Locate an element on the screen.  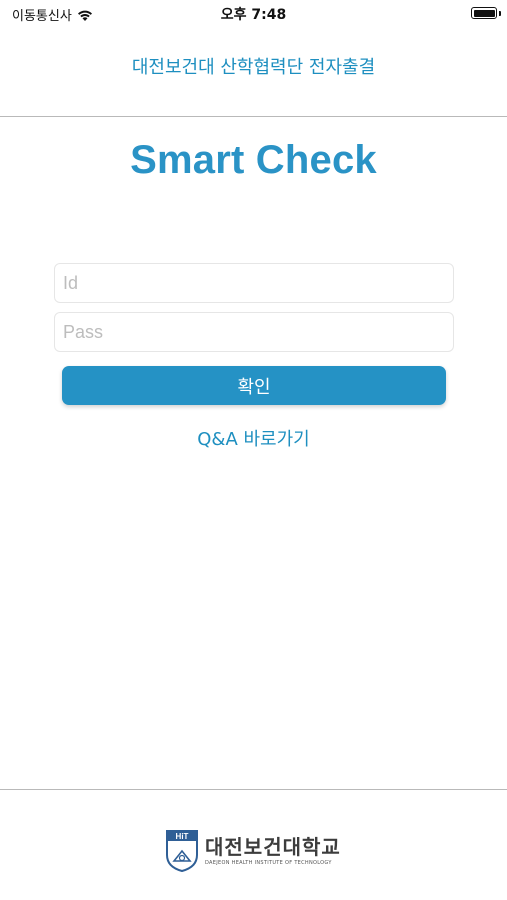
shield-emblem-icon: HiT is located at coordinates (182, 851).